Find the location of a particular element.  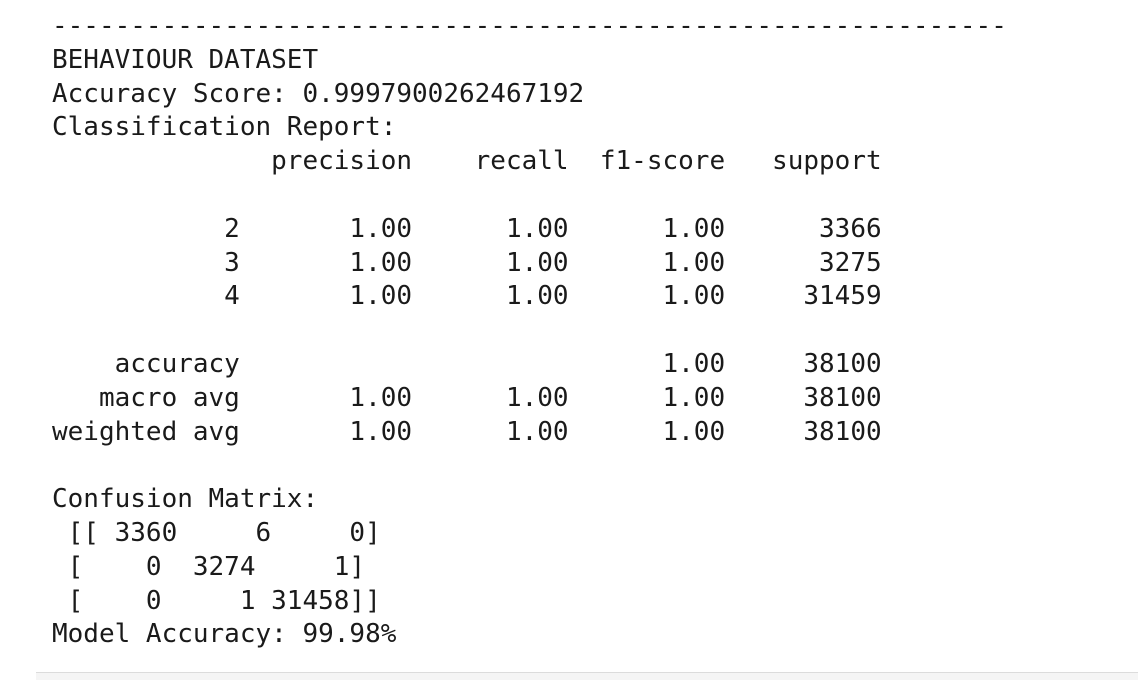

confusion-matrix-row-2: [ 0 3274 1] is located at coordinates (209, 566).